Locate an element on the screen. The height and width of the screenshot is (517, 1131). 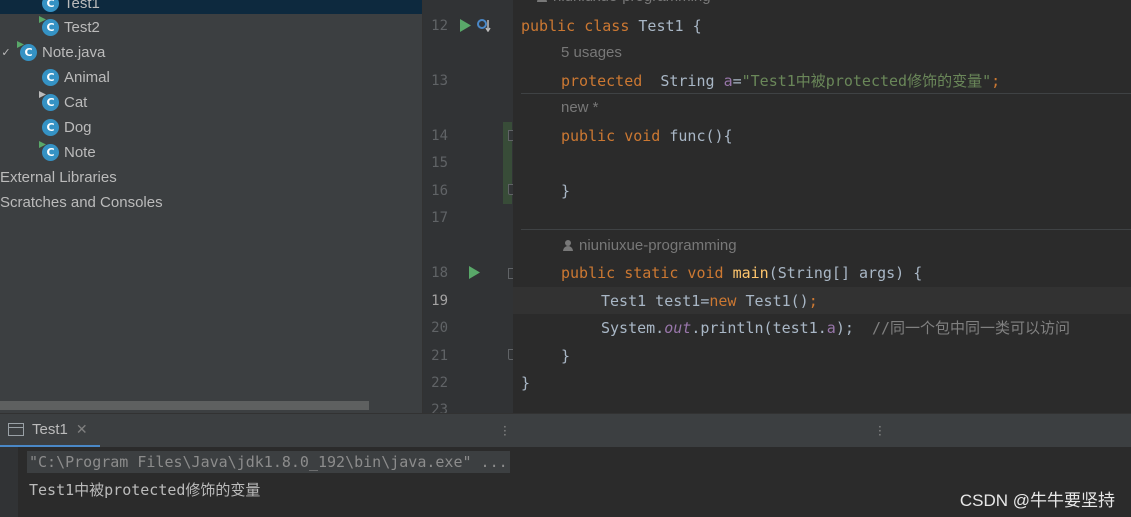
code-line-12: public class Test1 { is located at coordinates (611, 26).